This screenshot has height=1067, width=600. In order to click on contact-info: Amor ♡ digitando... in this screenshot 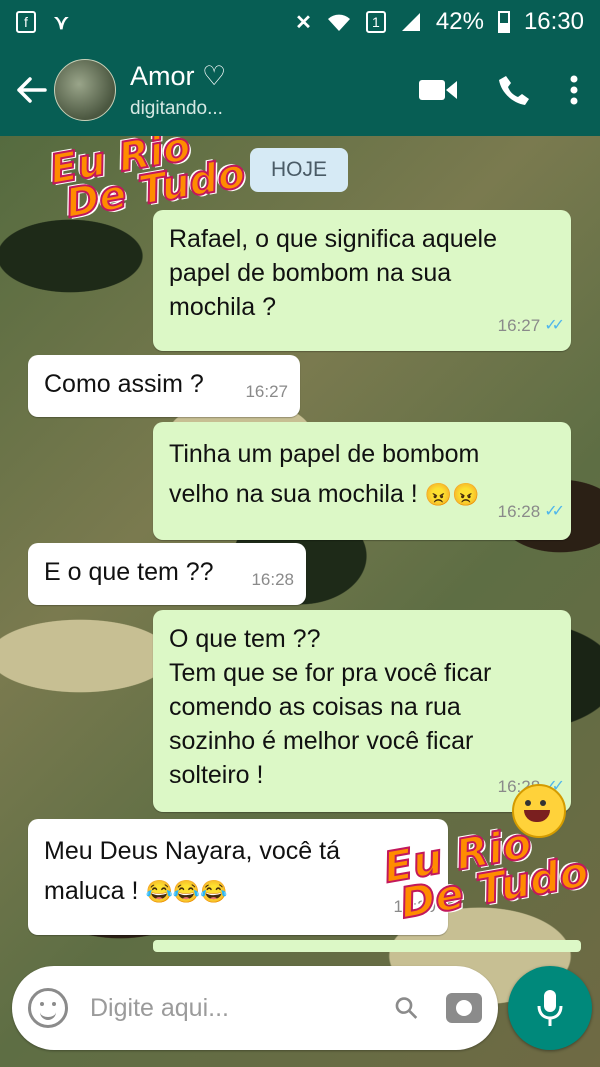, I will do `click(178, 90)`.